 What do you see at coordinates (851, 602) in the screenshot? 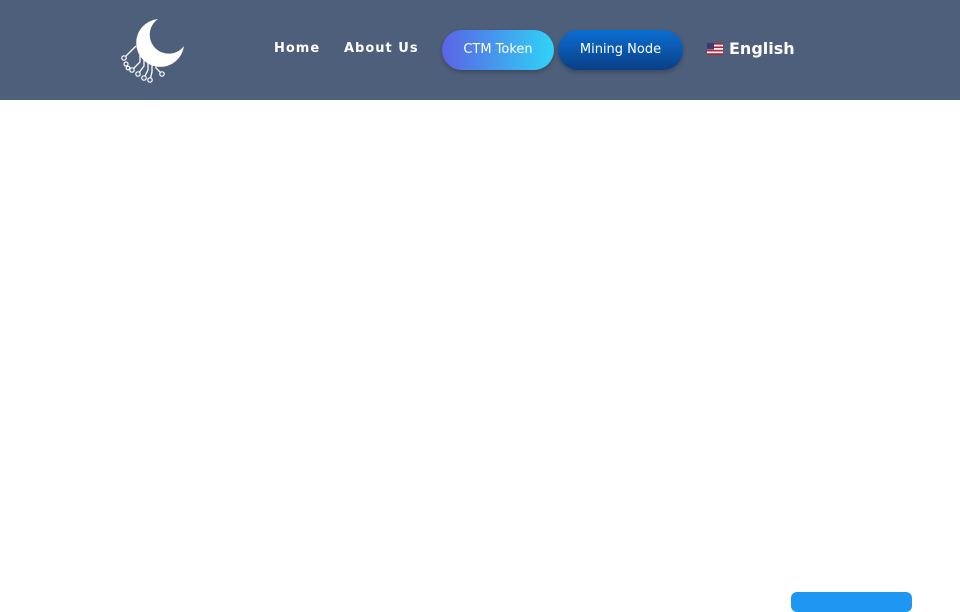
I see `floating-action-button` at bounding box center [851, 602].